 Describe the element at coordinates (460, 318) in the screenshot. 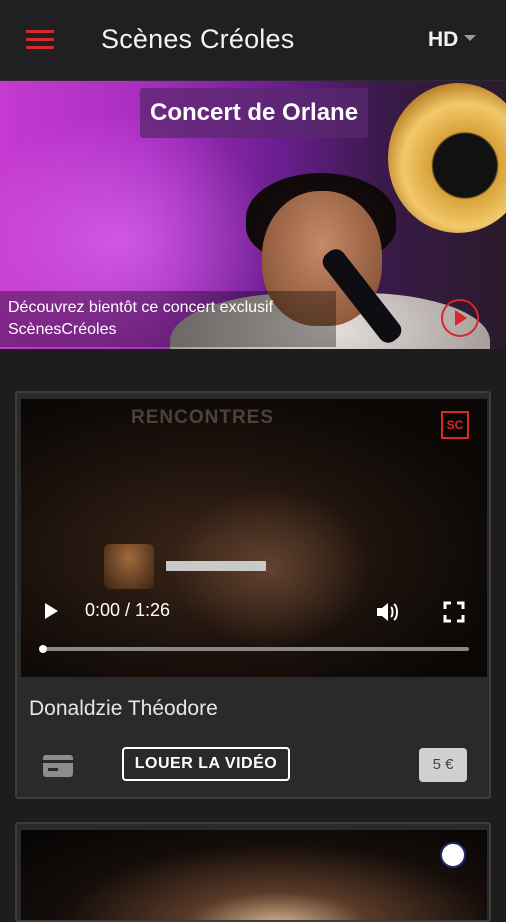

I see `play-circle-icon` at that location.